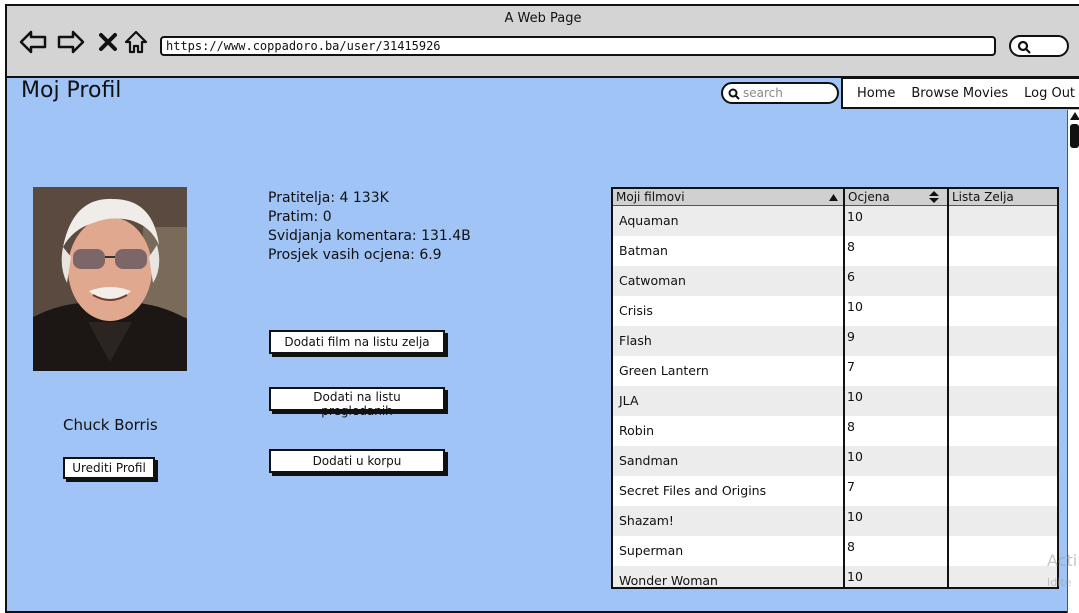 The image size is (1079, 613). I want to click on cell-rating: 9, so click(851, 336).